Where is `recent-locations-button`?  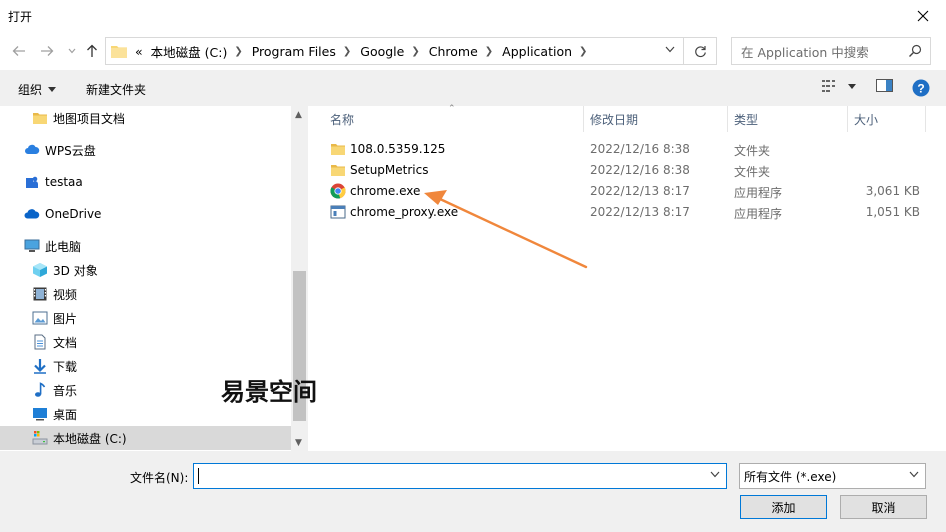 recent-locations-button is located at coordinates (72, 51).